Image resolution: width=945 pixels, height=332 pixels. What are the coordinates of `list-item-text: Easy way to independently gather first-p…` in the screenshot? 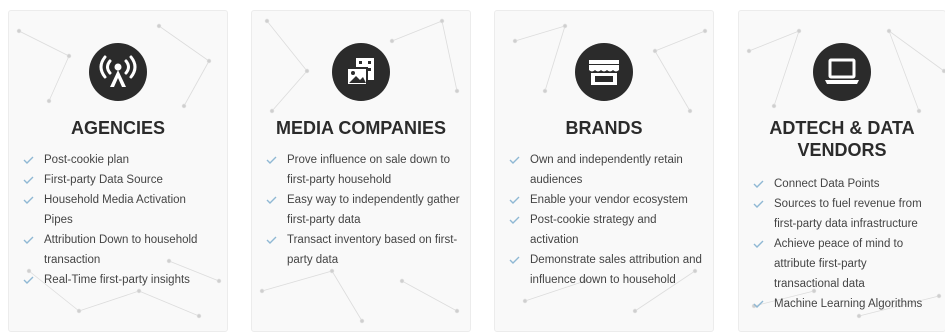 It's located at (373, 210).